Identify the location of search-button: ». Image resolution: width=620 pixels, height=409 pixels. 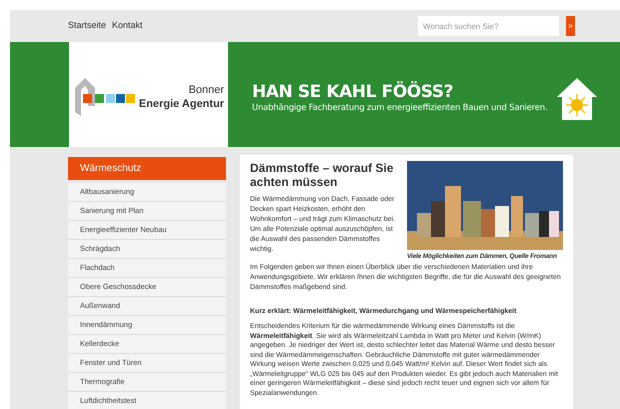
(570, 26).